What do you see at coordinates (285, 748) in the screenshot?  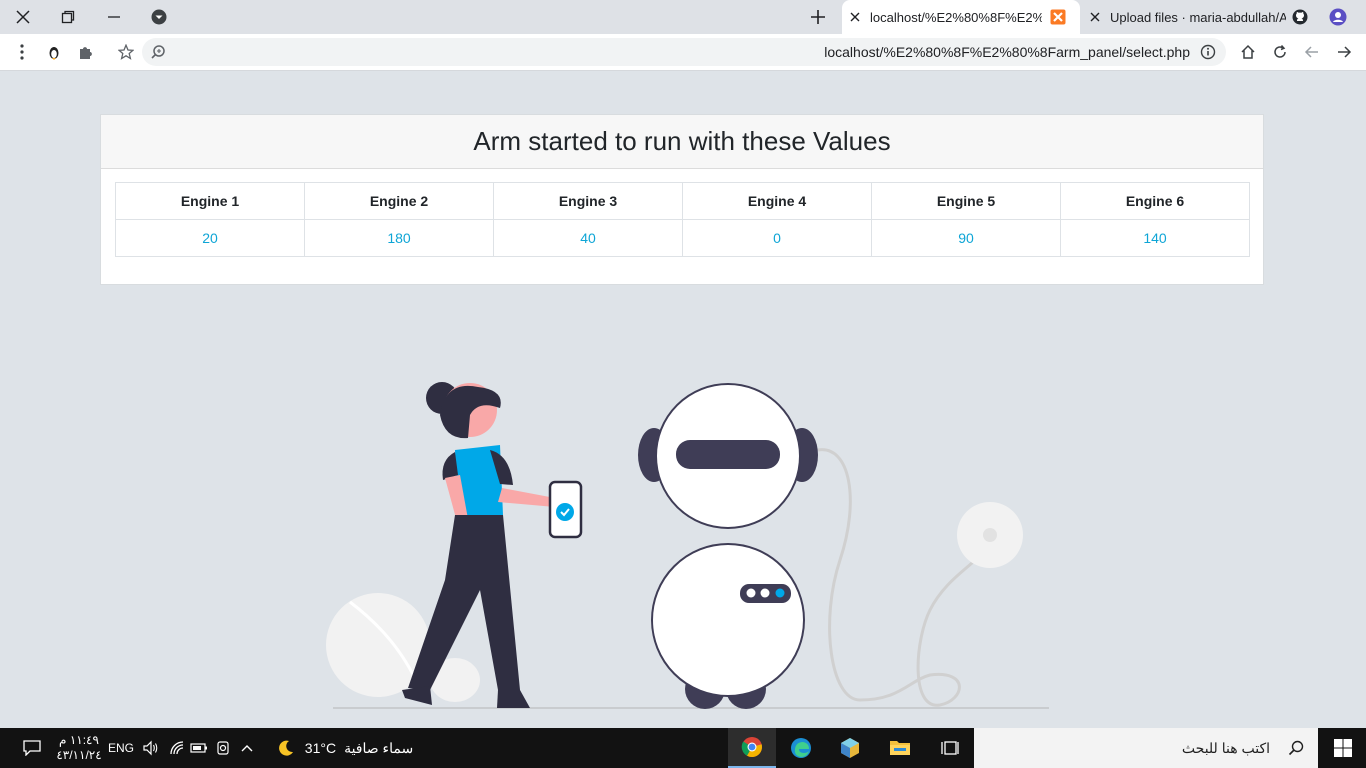 I see `moon-icon` at bounding box center [285, 748].